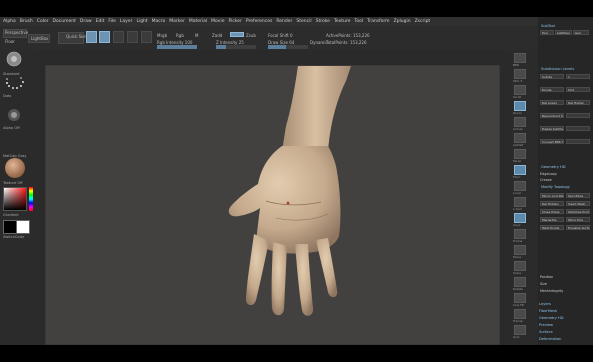  Describe the element at coordinates (552, 128) in the screenshot. I see `subdiv-row-label: Freeze SubDivision Levels` at that location.